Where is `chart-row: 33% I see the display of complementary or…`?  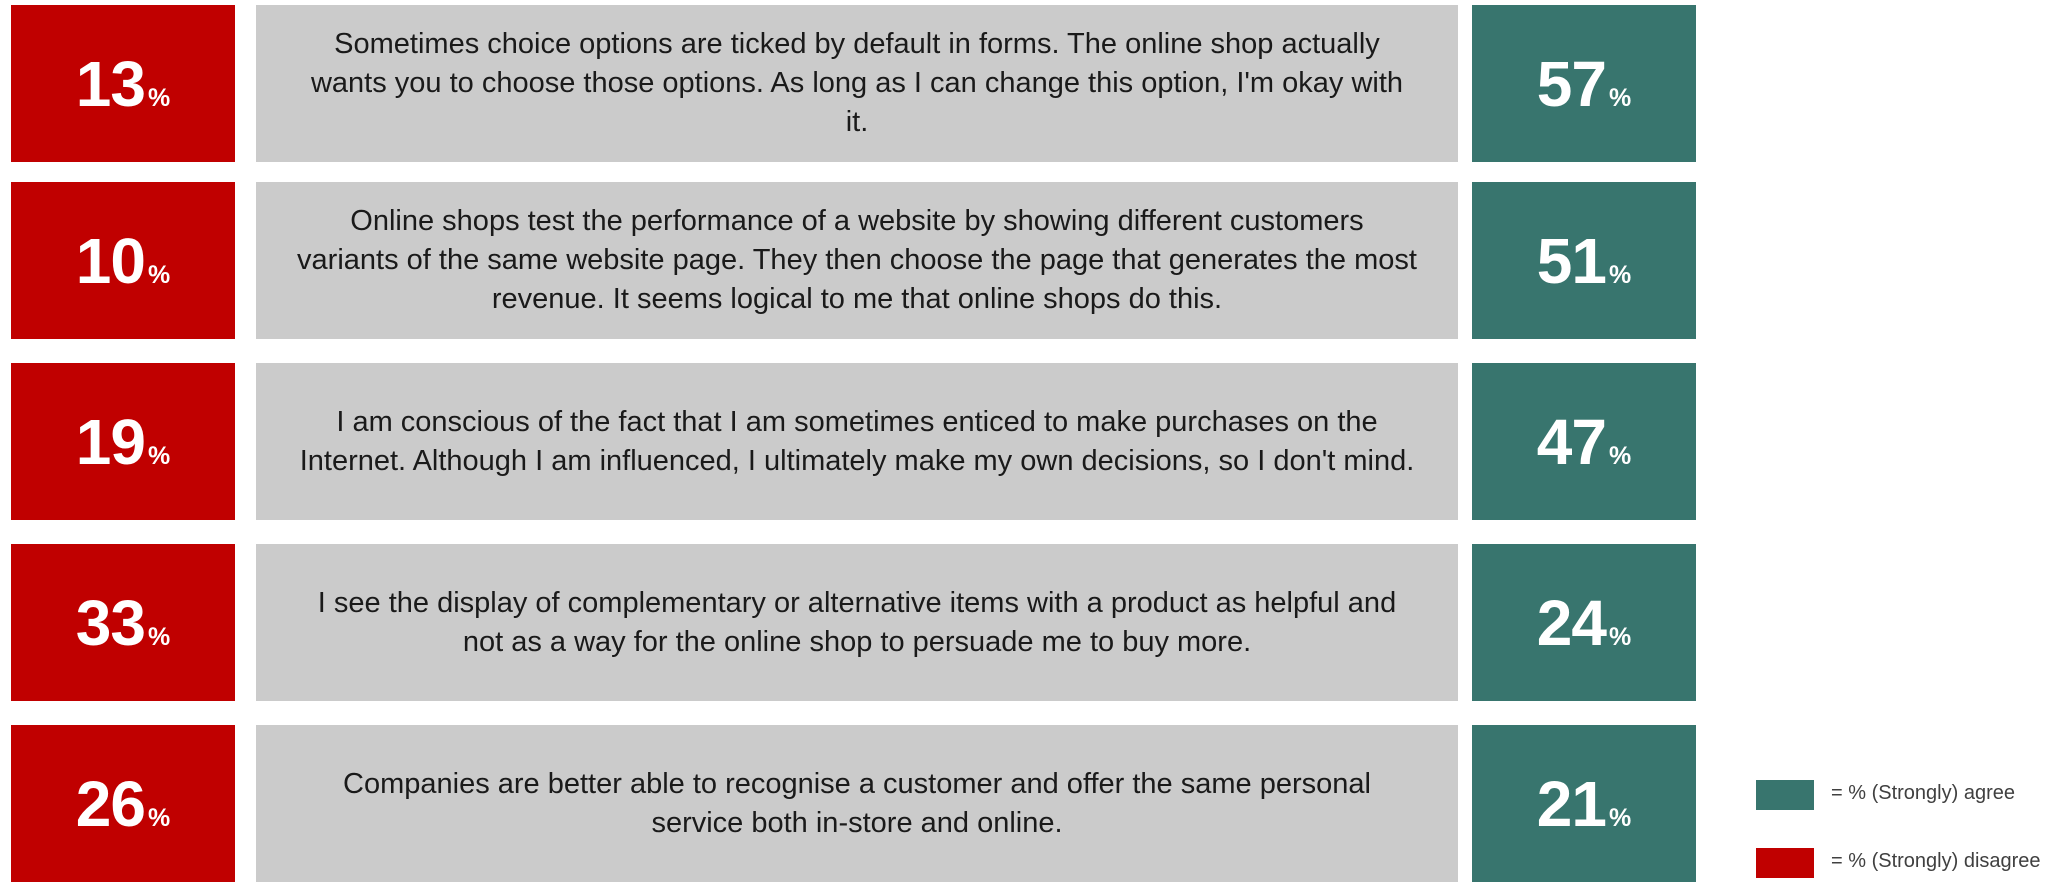 chart-row: 33% I see the display of complementary or… is located at coordinates (850, 622).